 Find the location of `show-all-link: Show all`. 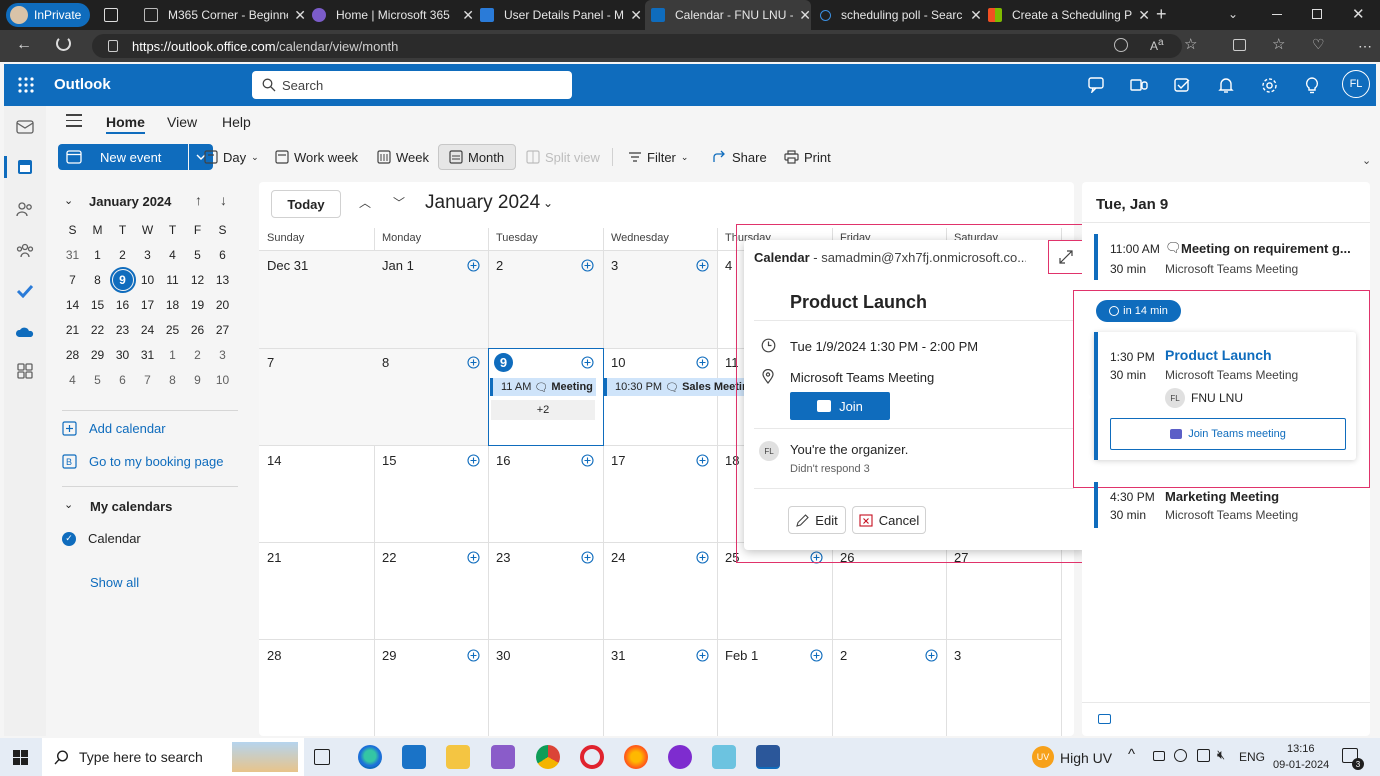

show-all-link: Show all is located at coordinates (114, 582).